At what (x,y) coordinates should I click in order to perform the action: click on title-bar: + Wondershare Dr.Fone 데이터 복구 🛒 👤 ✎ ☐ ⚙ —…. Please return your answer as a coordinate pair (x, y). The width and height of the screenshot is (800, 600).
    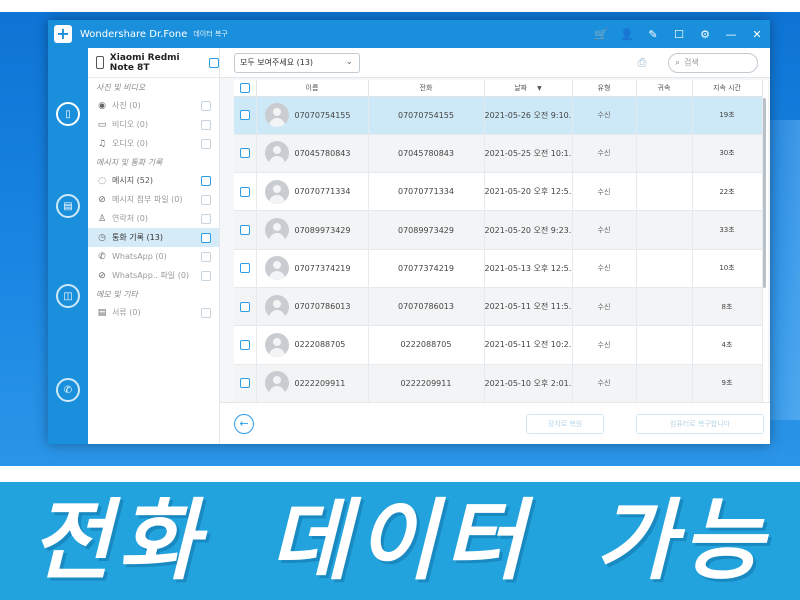
    Looking at the image, I should click on (409, 34).